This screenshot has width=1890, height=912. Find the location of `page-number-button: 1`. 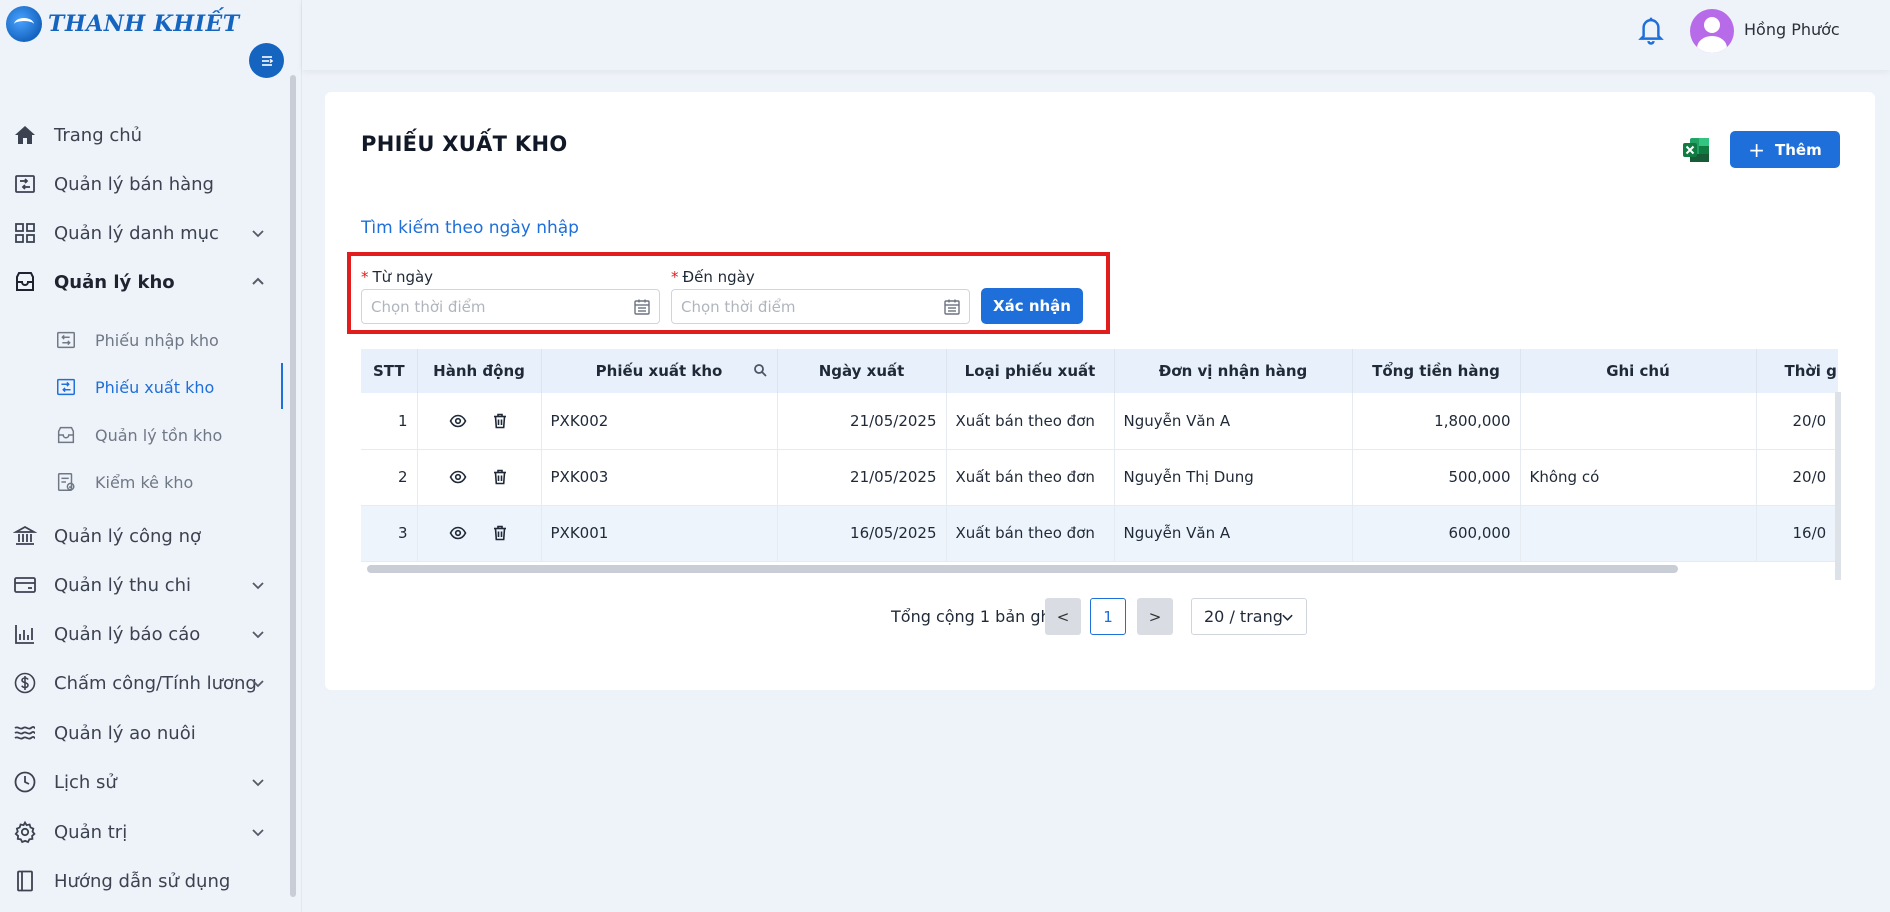

page-number-button: 1 is located at coordinates (1108, 616).